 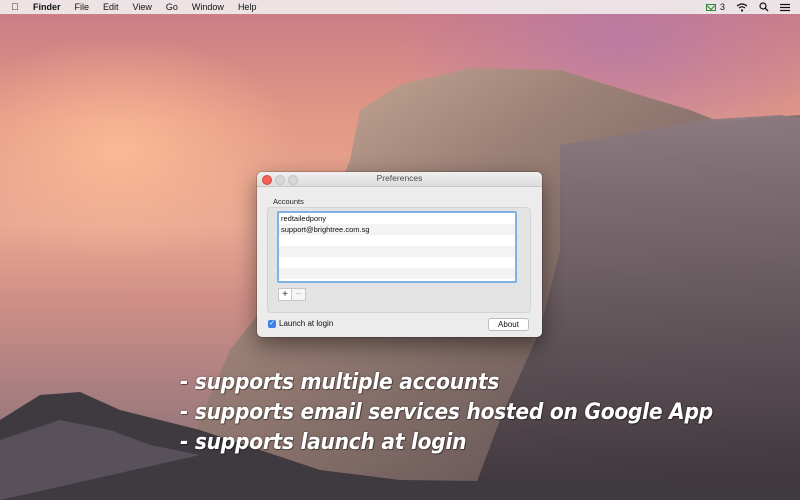 I want to click on add-remove-bar: + −, so click(x=292, y=294).